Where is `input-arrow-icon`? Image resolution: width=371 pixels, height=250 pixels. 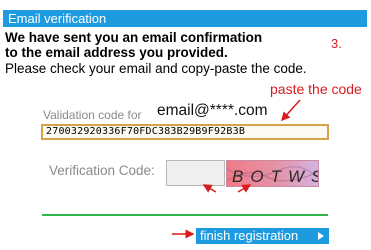 input-arrow-icon is located at coordinates (209, 188).